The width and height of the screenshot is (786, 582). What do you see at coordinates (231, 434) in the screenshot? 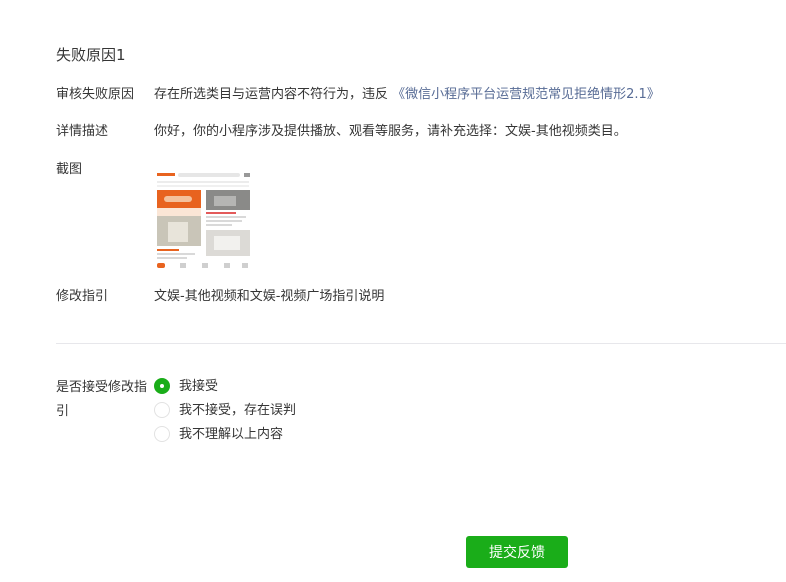
I see `option-not-understand-label: 我不理解以上内容` at bounding box center [231, 434].